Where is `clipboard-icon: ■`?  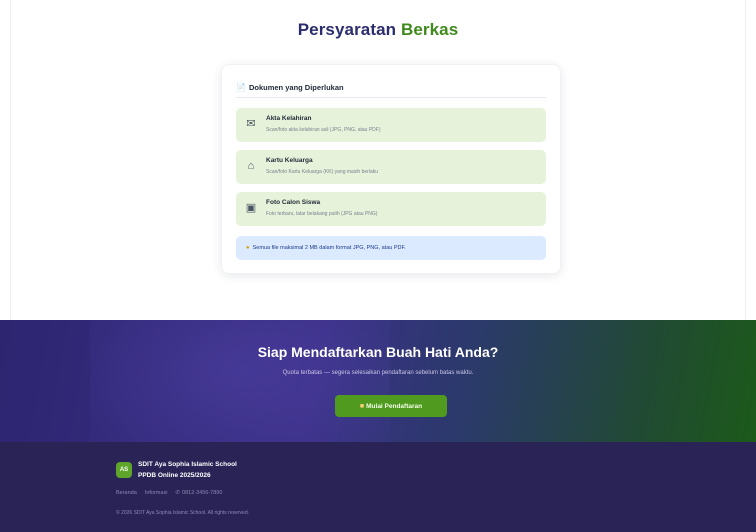
clipboard-icon: ■ is located at coordinates (362, 406).